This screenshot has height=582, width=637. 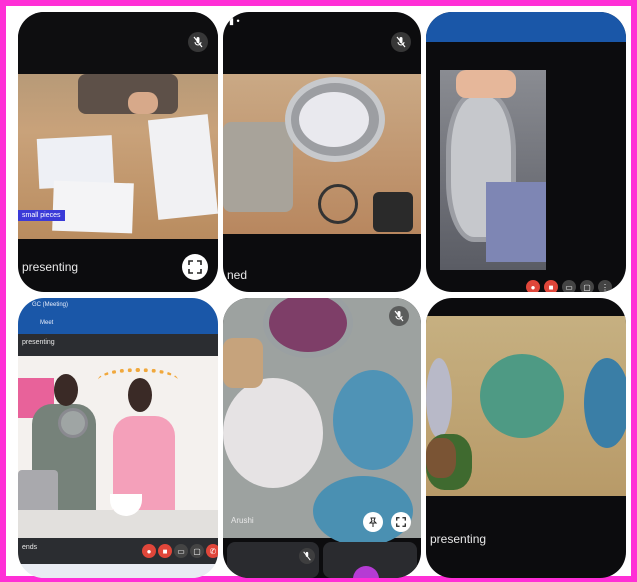 What do you see at coordinates (373, 522) in the screenshot?
I see `pin-icon` at bounding box center [373, 522].